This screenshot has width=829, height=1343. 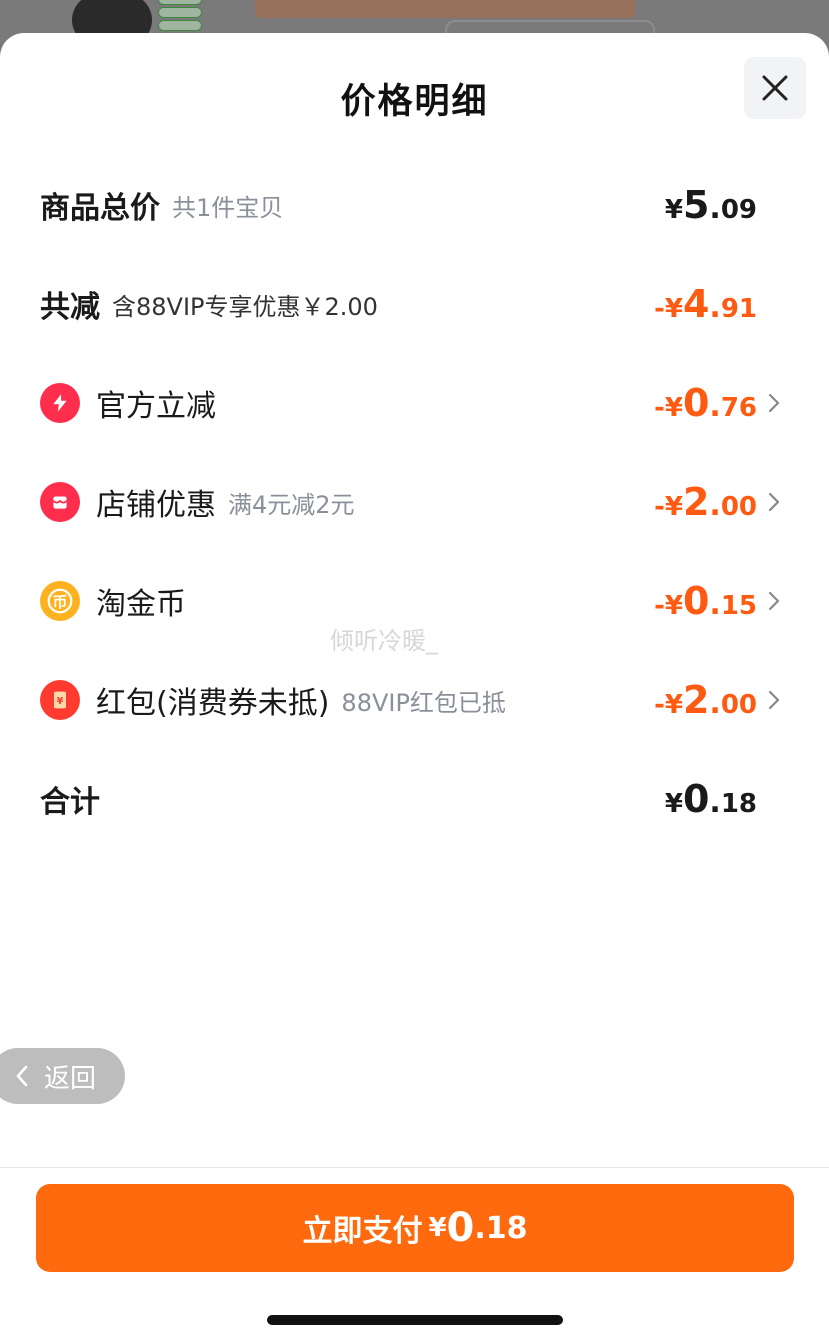 I want to click on row-label: 合计, so click(x=70, y=802).